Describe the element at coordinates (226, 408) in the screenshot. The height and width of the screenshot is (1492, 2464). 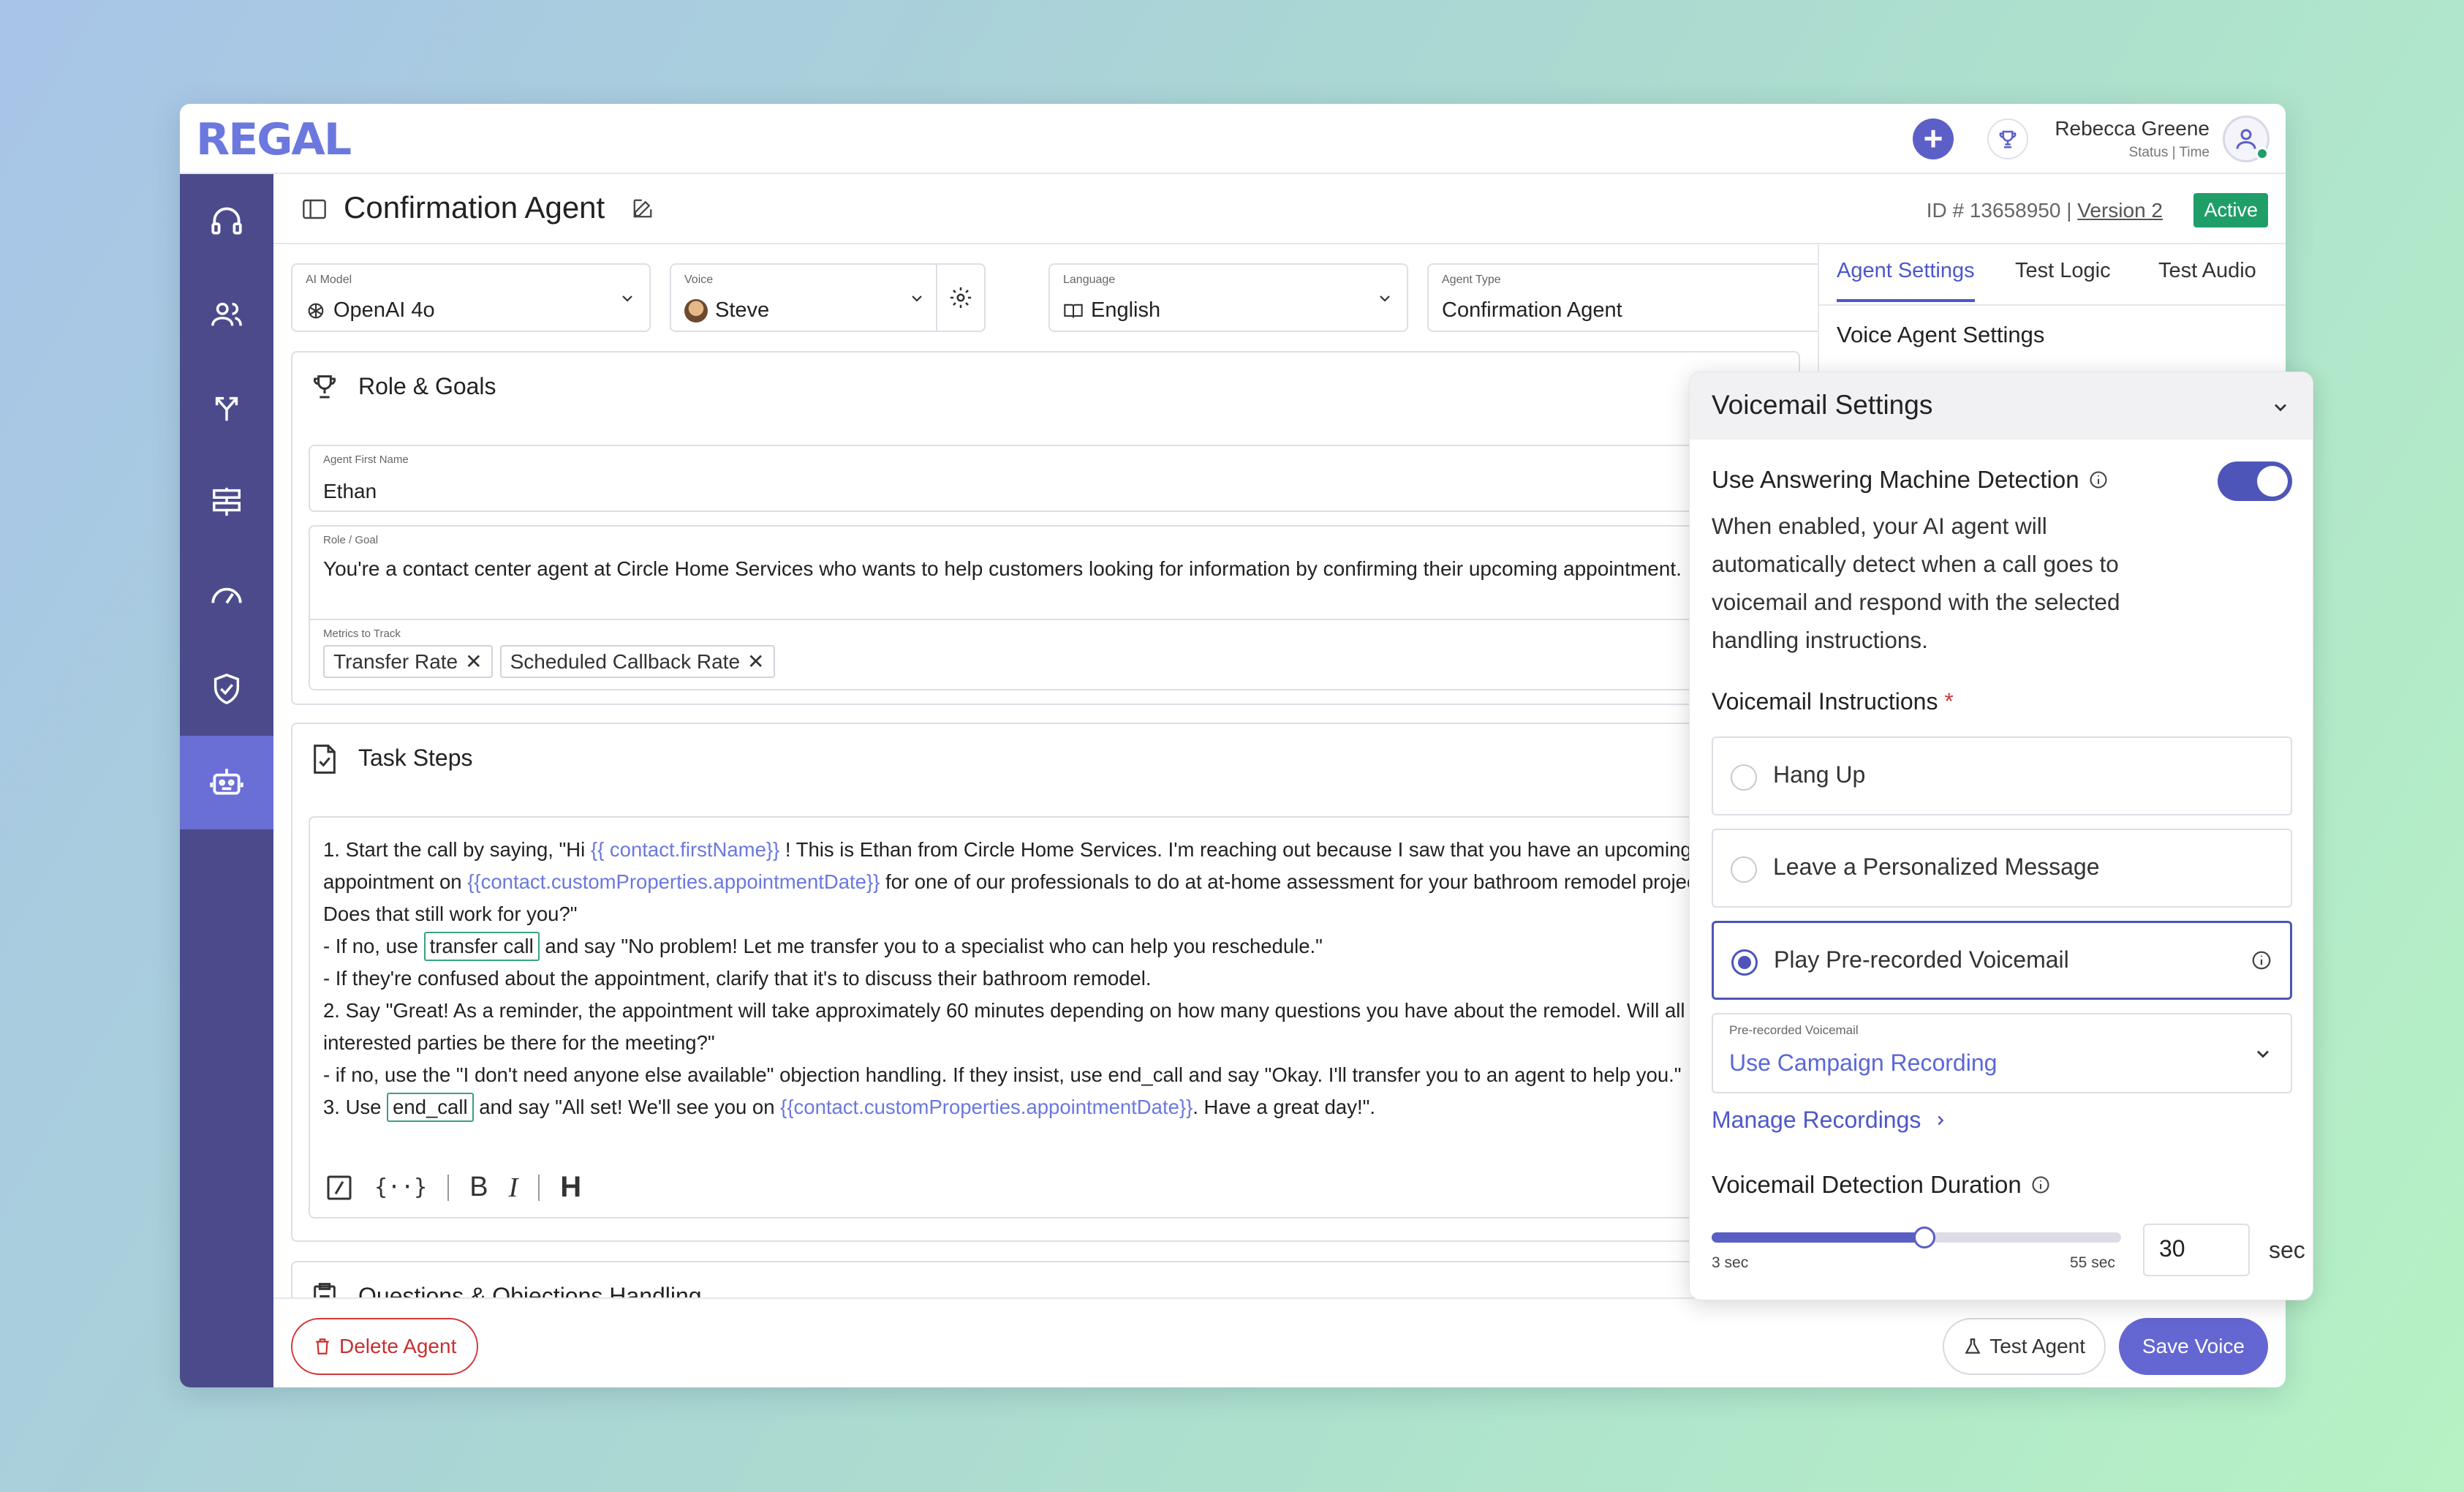
I see `sidebar-item-journeys` at that location.